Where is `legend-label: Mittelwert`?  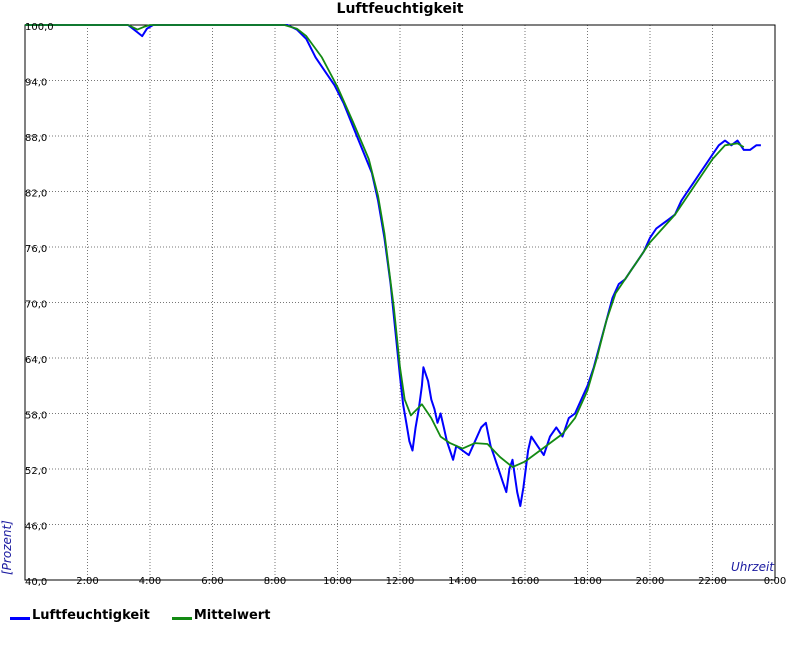 legend-label: Mittelwert is located at coordinates (232, 615).